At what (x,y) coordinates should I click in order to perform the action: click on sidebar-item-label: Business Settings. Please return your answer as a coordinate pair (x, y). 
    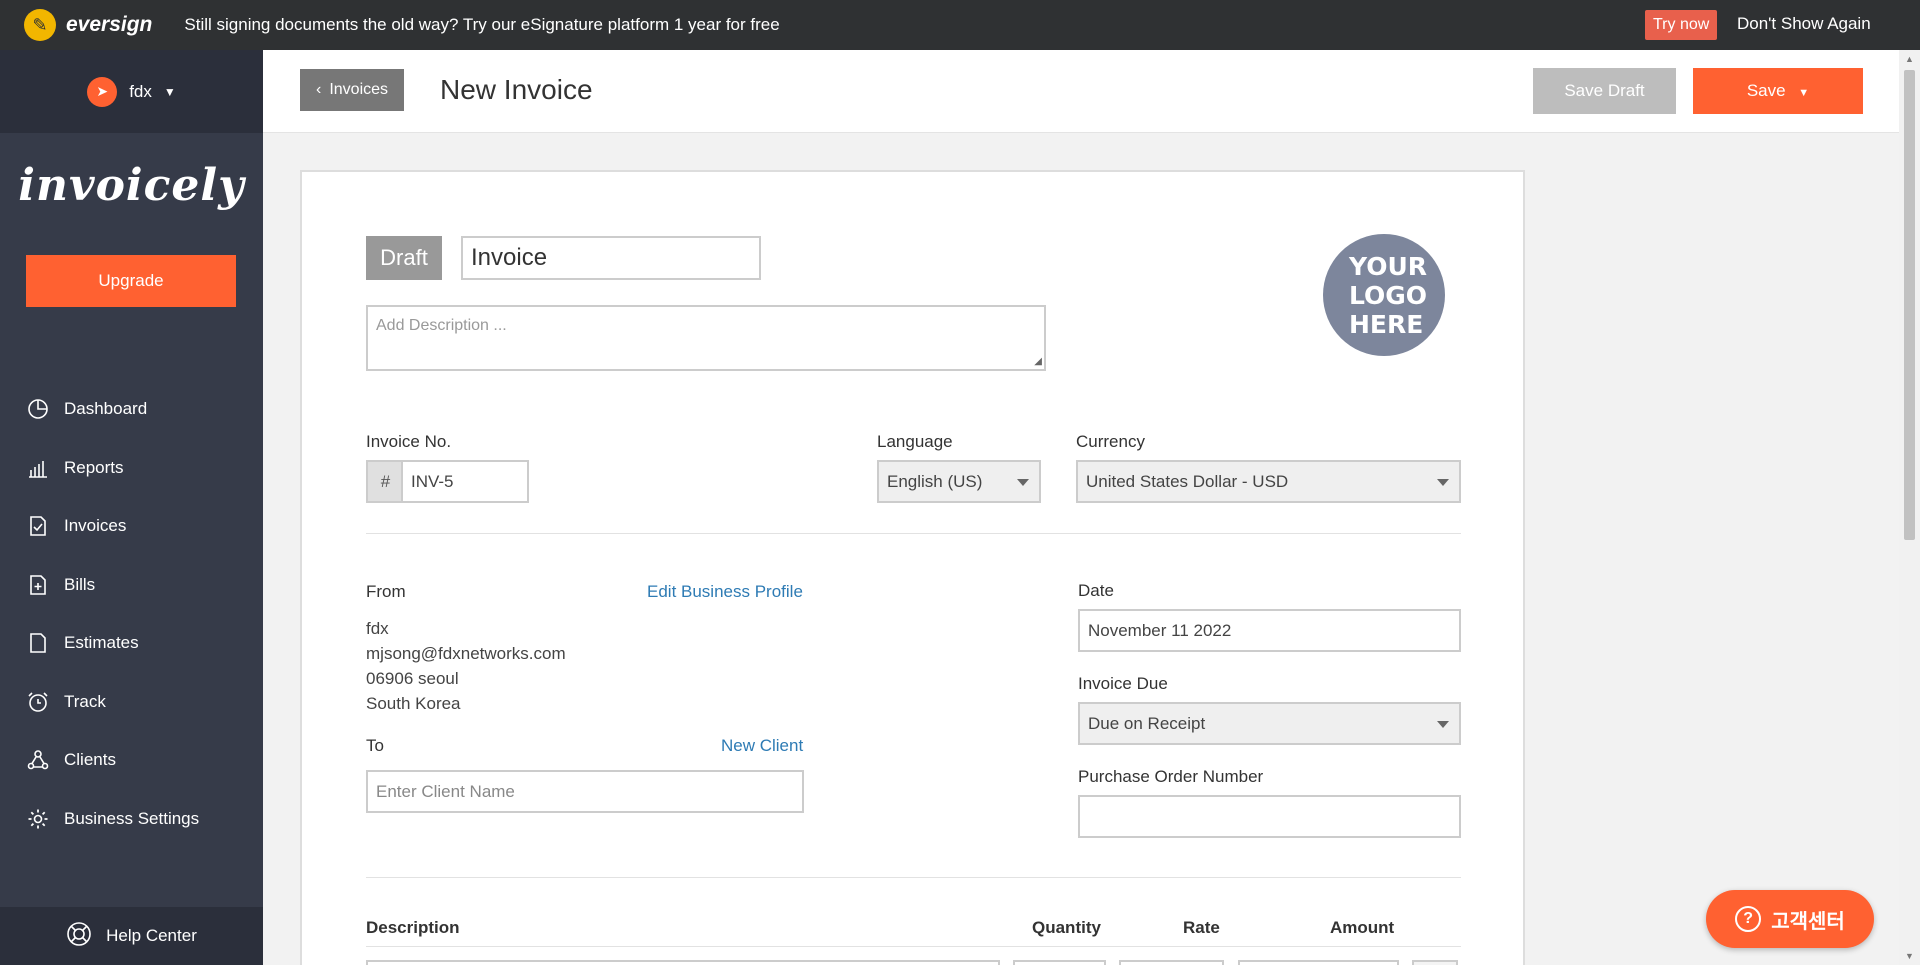
    Looking at the image, I should click on (132, 818).